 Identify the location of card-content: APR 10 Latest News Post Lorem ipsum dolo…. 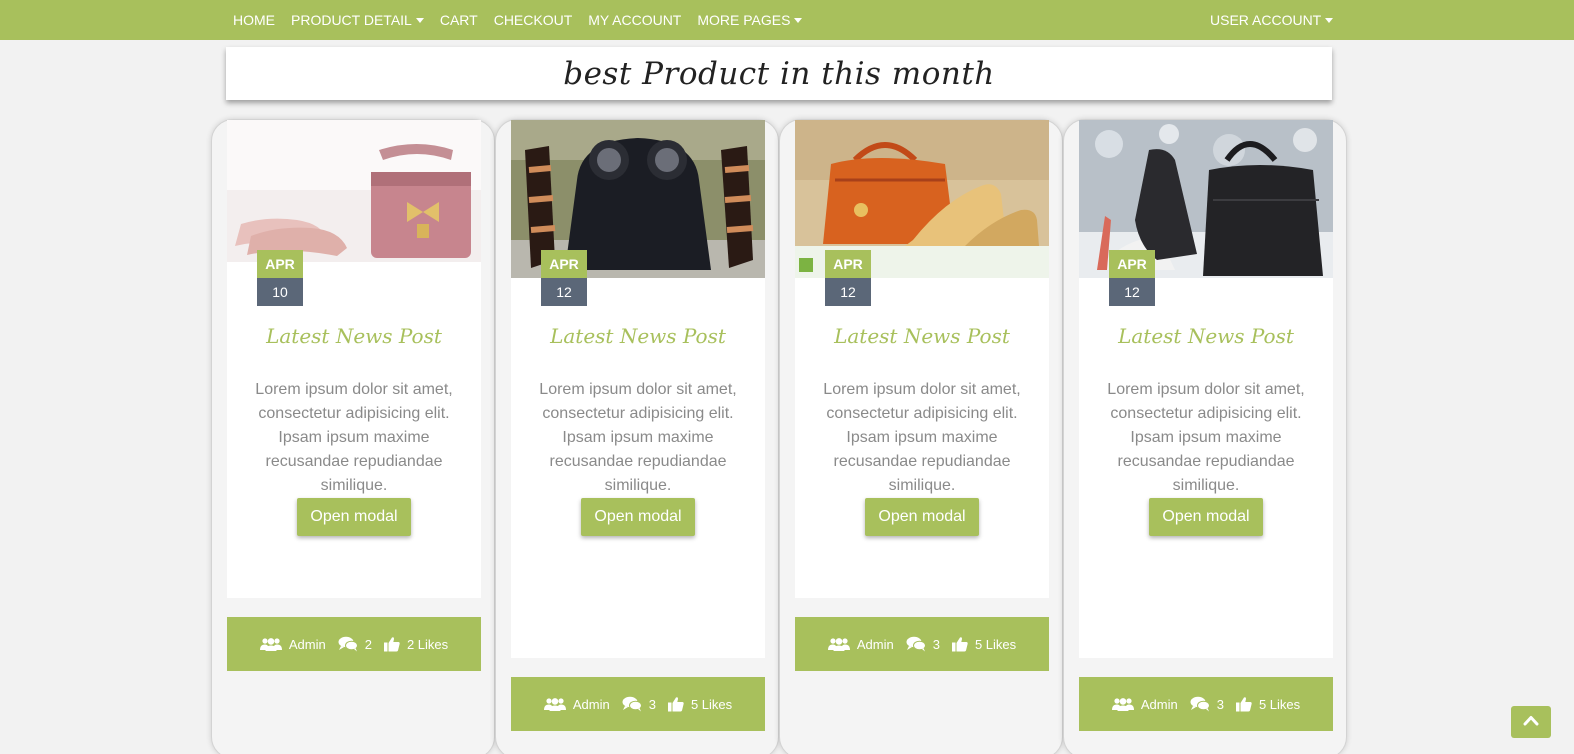
(354, 359).